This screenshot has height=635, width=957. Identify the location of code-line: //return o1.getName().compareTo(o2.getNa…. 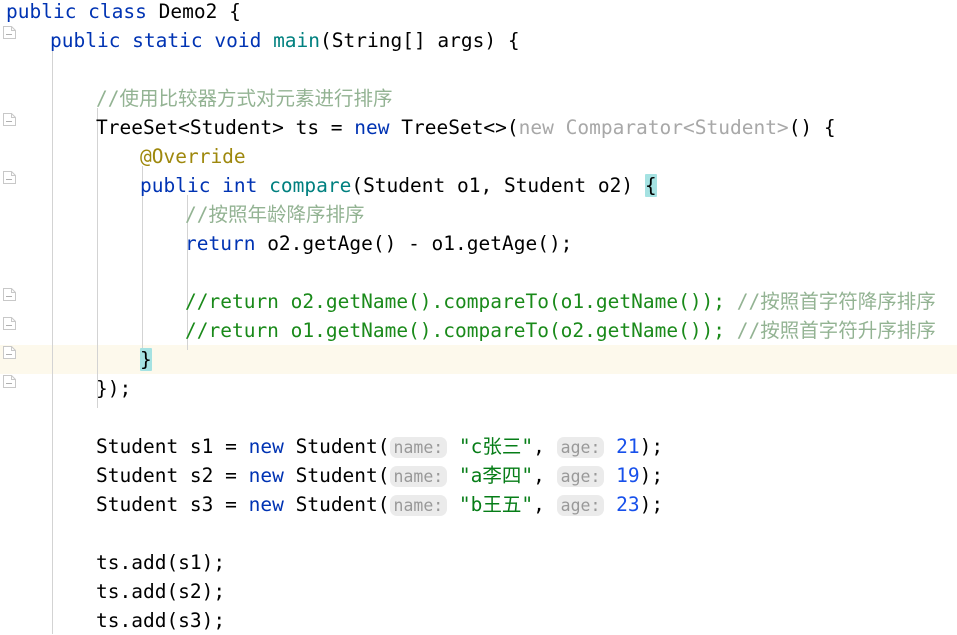
(468, 330).